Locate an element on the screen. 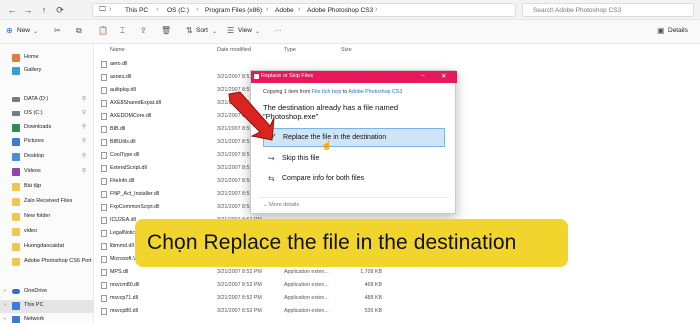  arrow-icon: ↪ is located at coordinates (271, 158).